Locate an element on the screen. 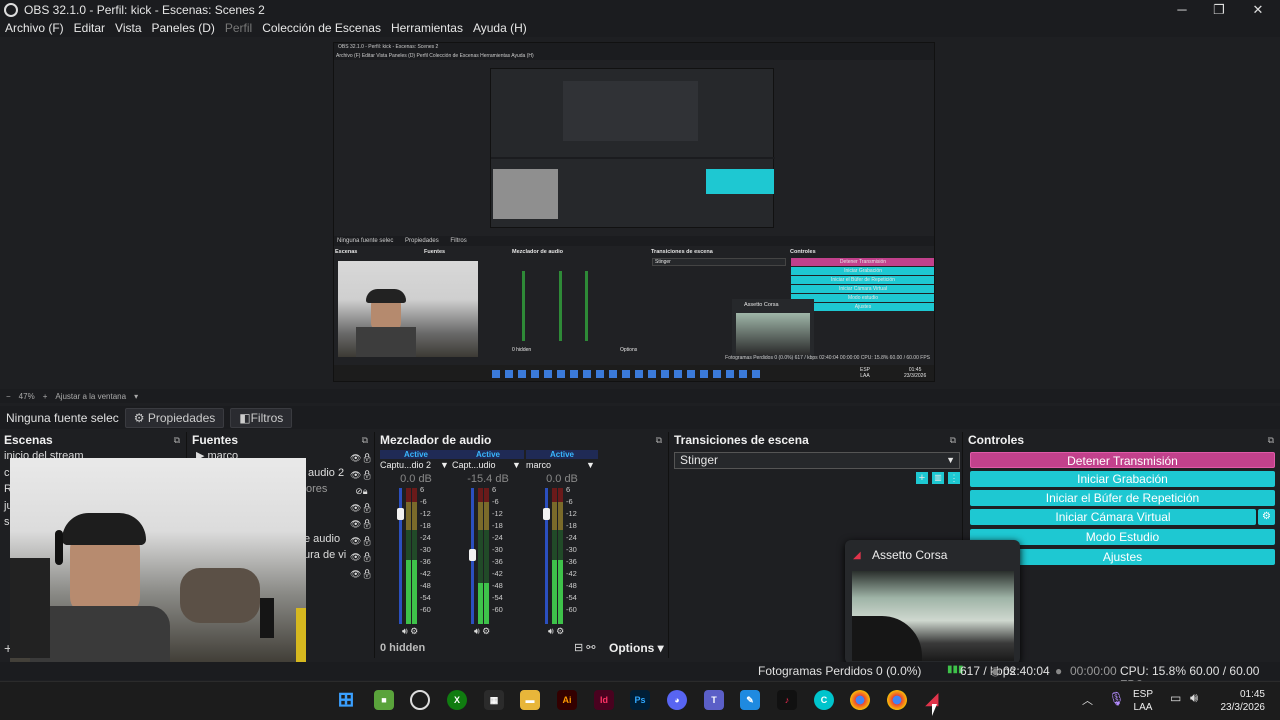  canva-icon: C is located at coordinates (824, 700).